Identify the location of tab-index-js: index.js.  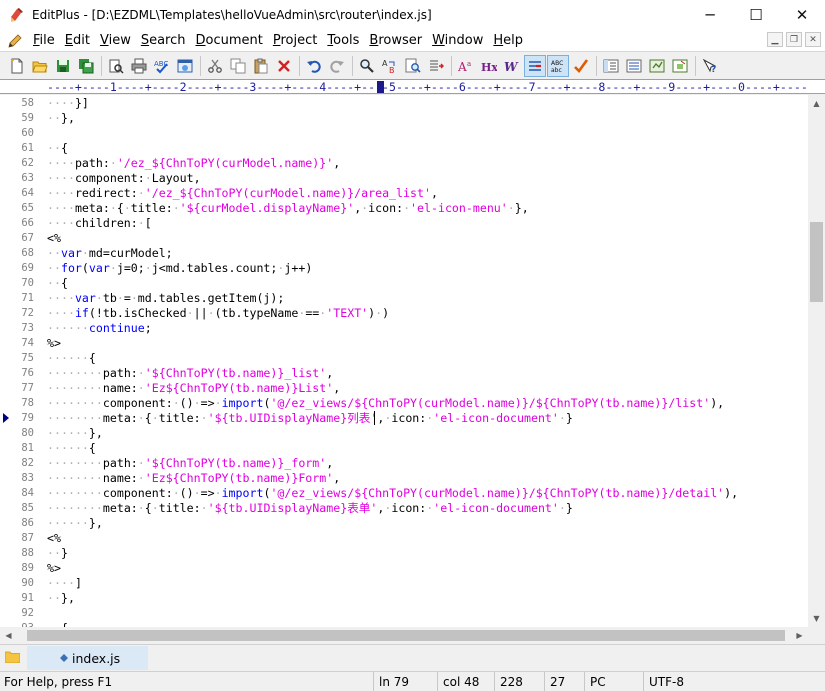
(87, 658).